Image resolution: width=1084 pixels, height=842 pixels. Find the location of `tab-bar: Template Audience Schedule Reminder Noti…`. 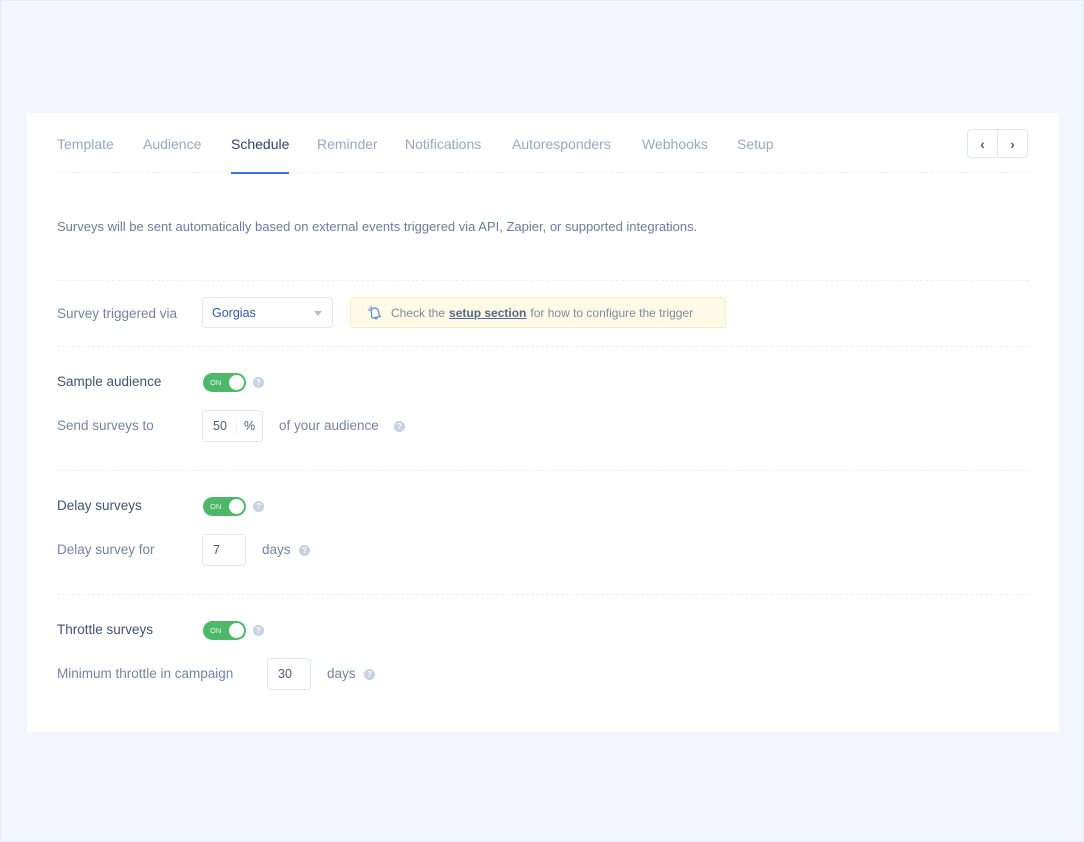

tab-bar: Template Audience Schedule Reminder Noti… is located at coordinates (542, 143).